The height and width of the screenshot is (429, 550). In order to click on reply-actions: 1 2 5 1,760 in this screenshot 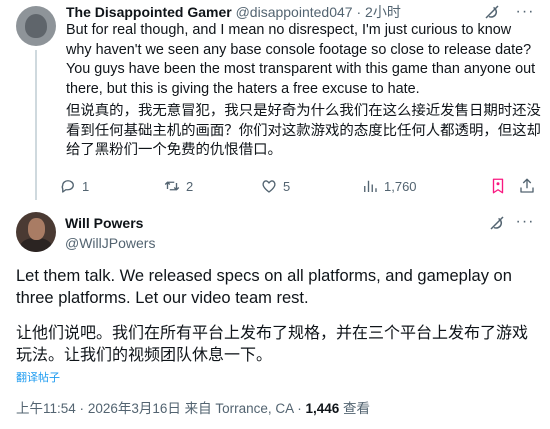, I will do `click(299, 186)`.